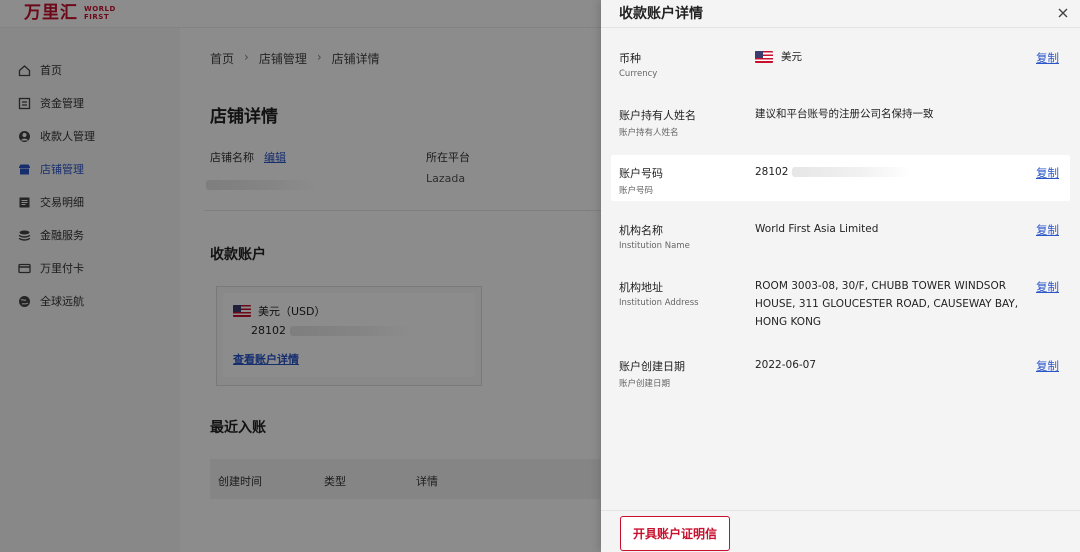  What do you see at coordinates (1047, 173) in the screenshot?
I see `copy-account-number-button: 复制` at bounding box center [1047, 173].